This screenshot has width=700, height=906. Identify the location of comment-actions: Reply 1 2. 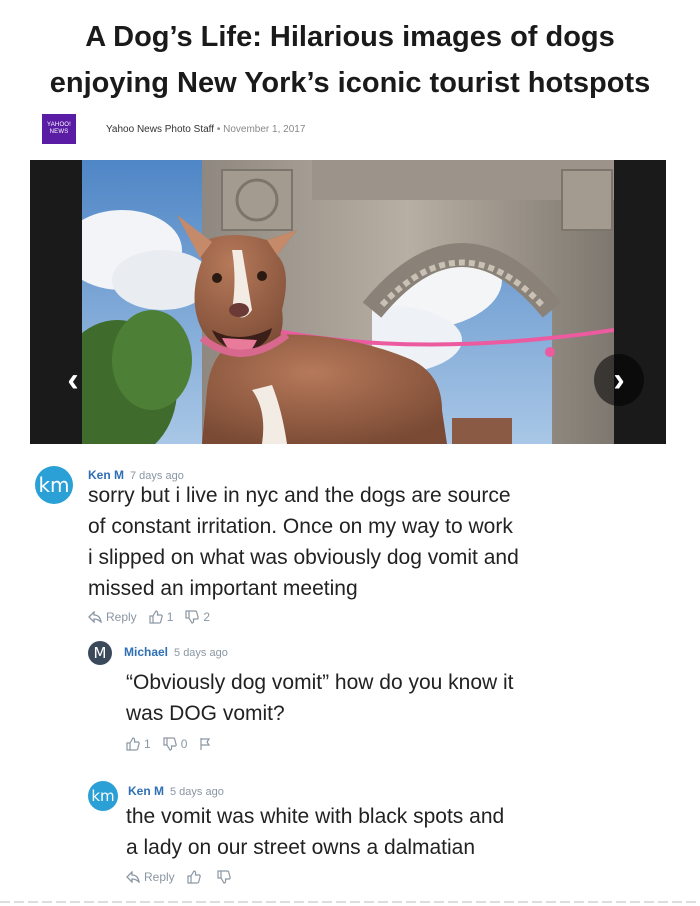
(155, 617).